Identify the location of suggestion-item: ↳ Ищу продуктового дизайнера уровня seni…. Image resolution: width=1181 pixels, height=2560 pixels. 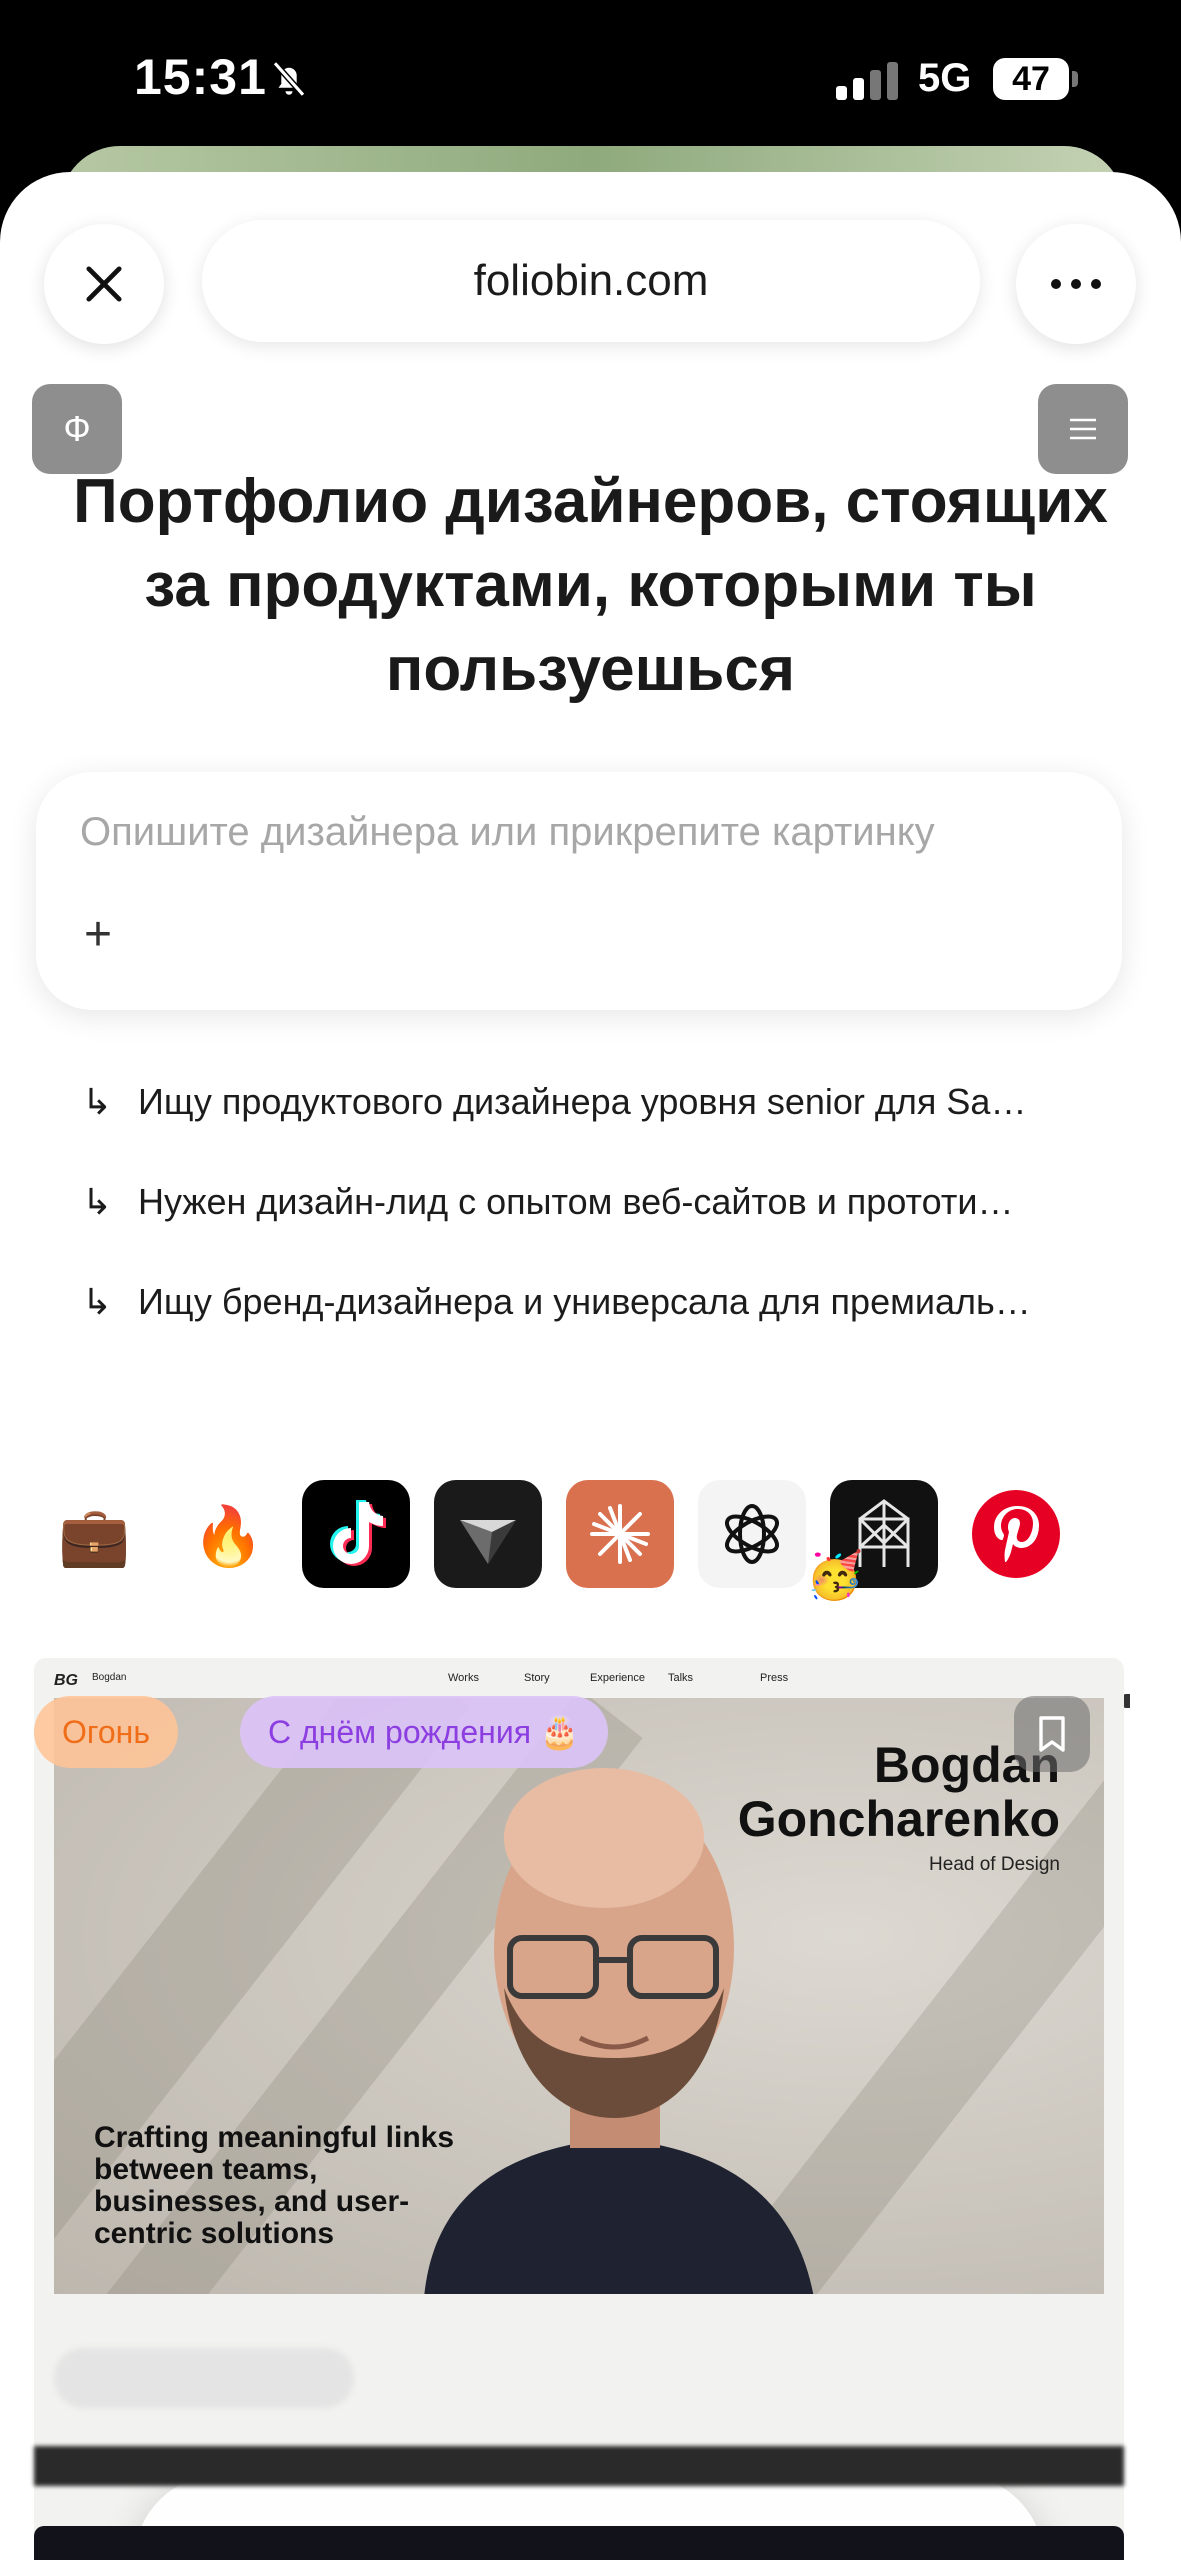
(592, 1102).